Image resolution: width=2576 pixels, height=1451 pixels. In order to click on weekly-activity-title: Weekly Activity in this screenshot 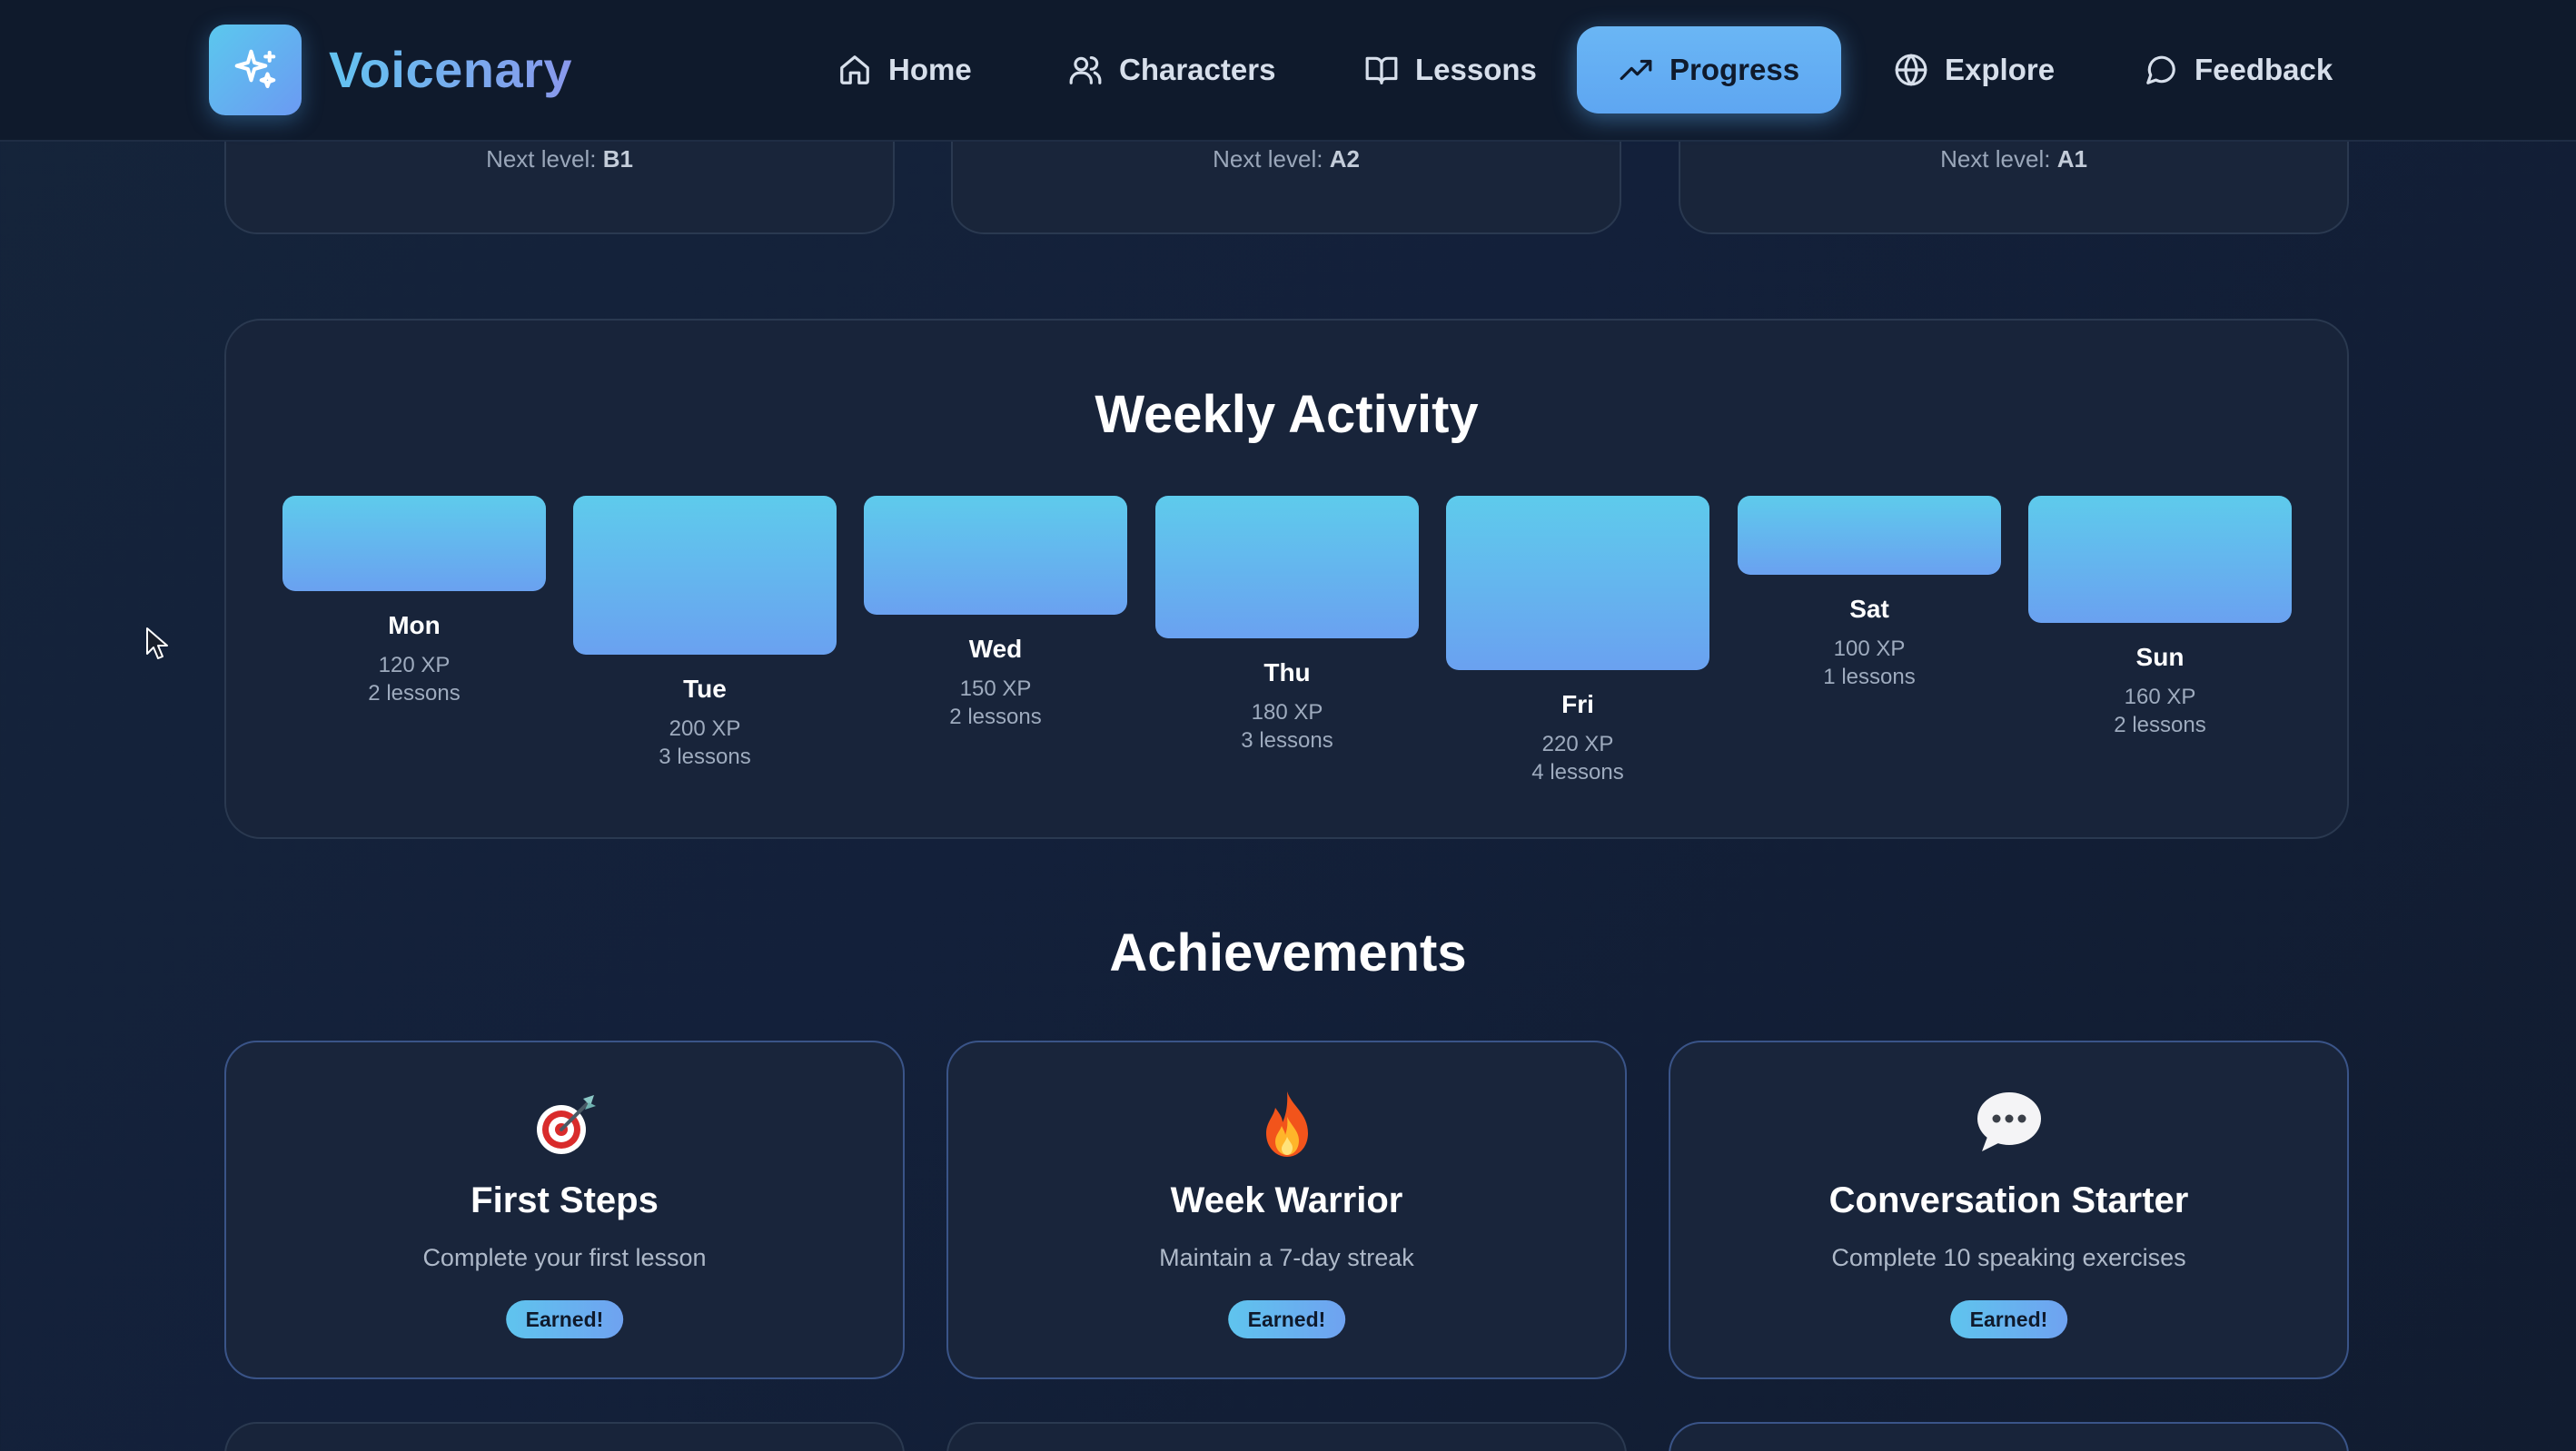, I will do `click(1287, 414)`.